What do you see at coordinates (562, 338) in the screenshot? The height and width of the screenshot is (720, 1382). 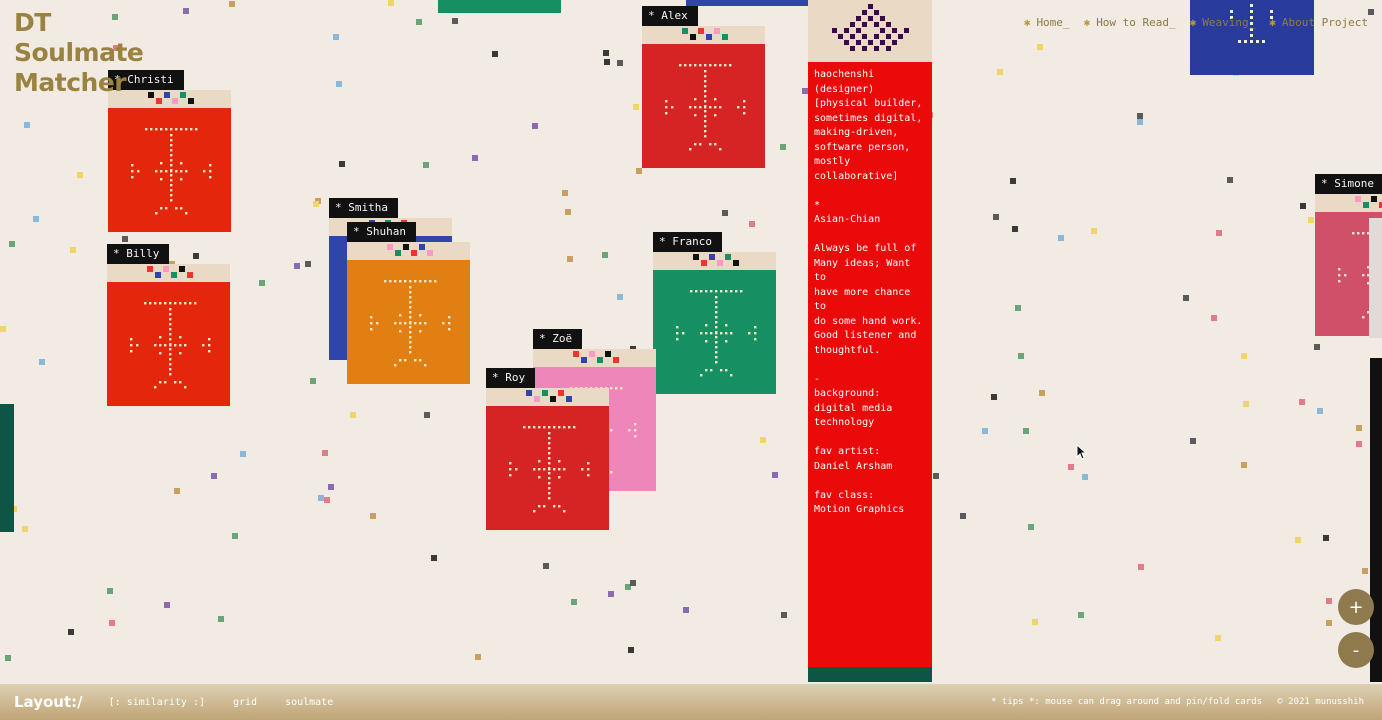 I see `card-name: Zoë` at bounding box center [562, 338].